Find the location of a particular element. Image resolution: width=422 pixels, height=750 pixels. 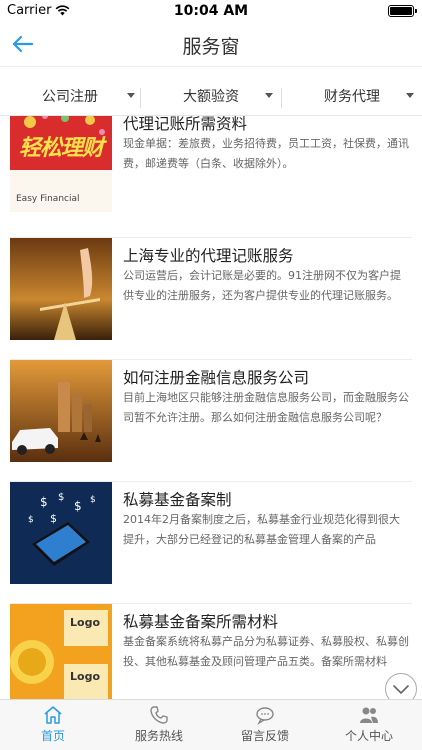

tab-bar: 首页 服务热线 留言反馈 个人中心 is located at coordinates (211, 724).